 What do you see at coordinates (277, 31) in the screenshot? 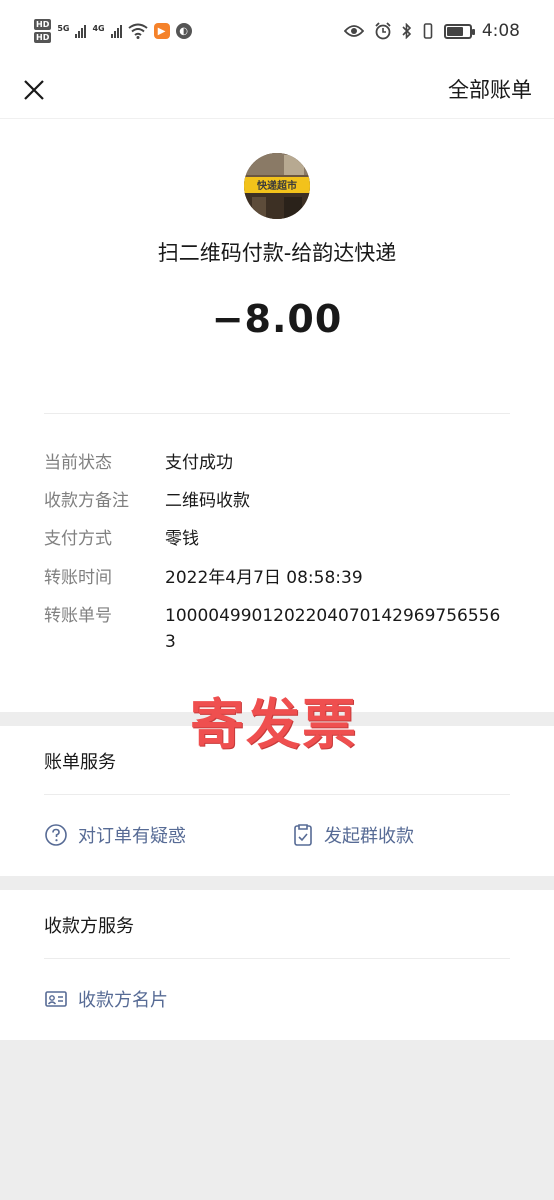
I see `status-bar: HD HD 5G 4G ▶ ◐ 4:08` at bounding box center [277, 31].